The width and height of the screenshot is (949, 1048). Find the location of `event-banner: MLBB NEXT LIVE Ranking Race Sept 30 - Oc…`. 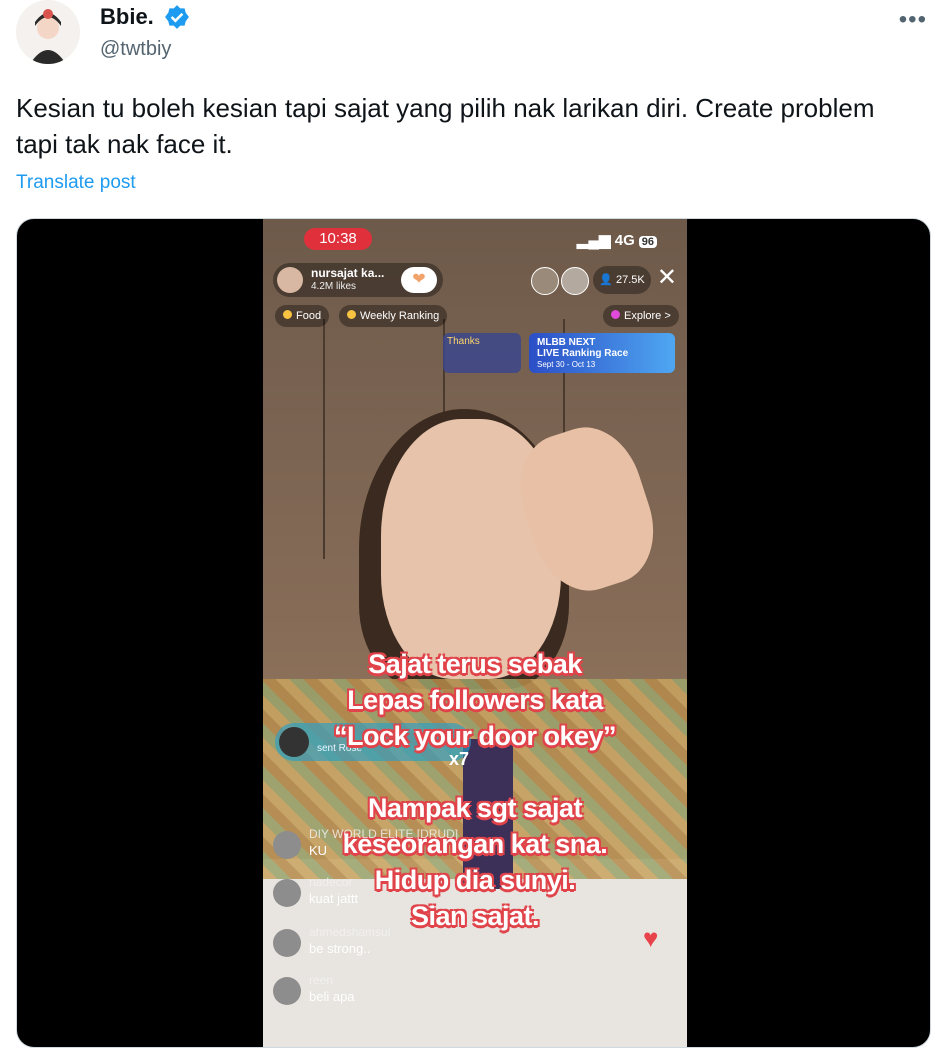

event-banner: MLBB NEXT LIVE Ranking Race Sept 30 - Oc… is located at coordinates (602, 353).